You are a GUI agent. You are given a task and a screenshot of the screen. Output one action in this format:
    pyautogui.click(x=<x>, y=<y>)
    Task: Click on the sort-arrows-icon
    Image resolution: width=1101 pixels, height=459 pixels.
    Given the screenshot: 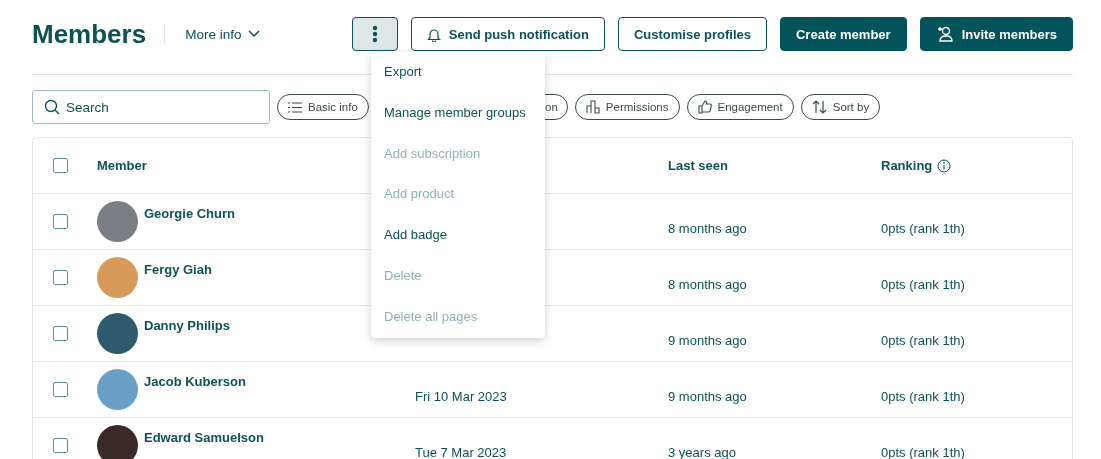 What is the action you would take?
    pyautogui.click(x=819, y=107)
    